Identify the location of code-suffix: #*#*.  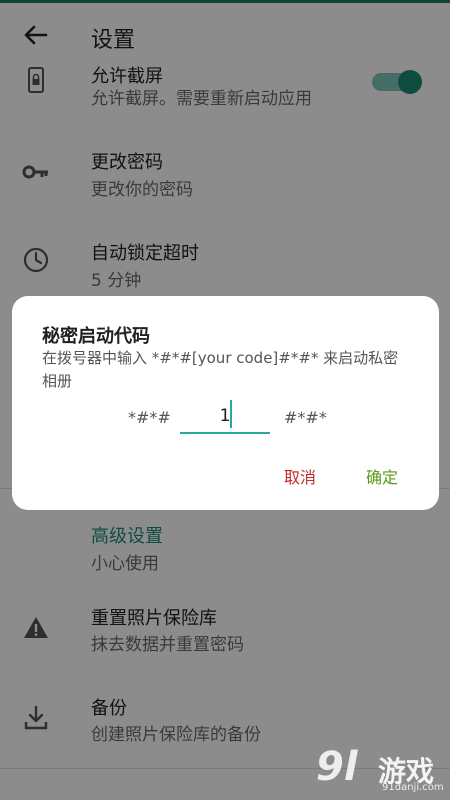
(305, 417).